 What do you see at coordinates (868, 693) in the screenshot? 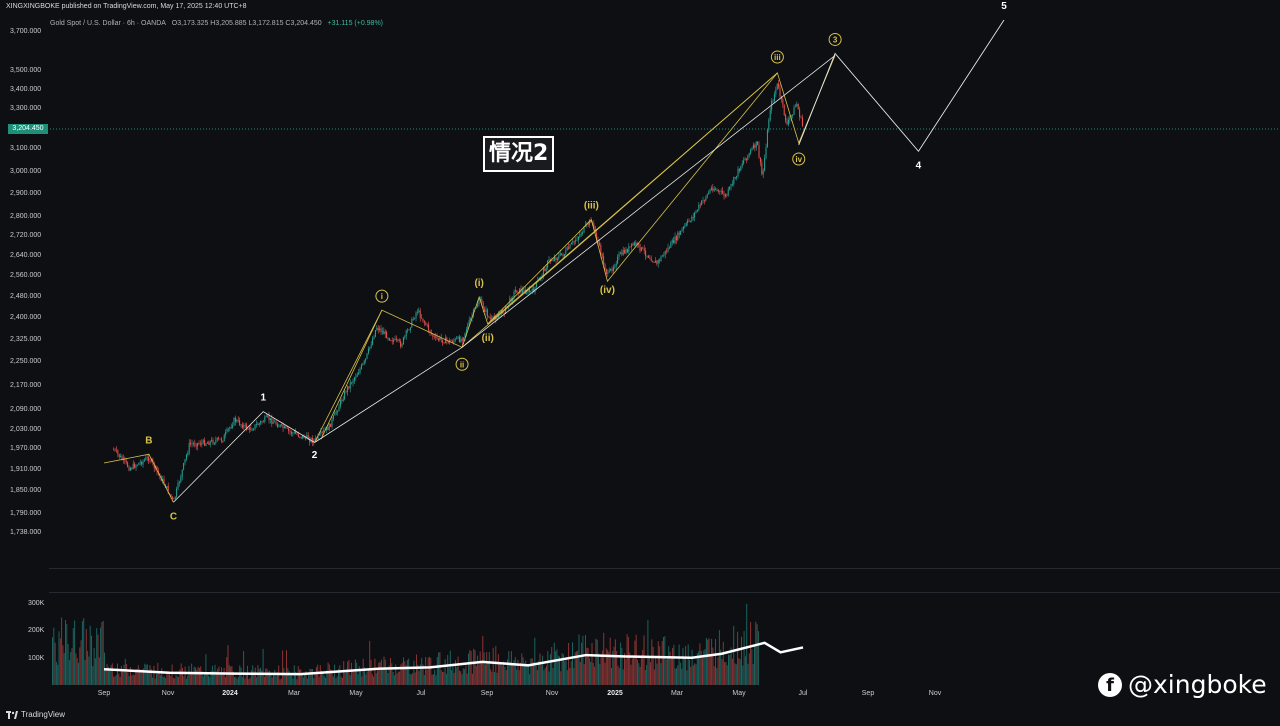
I see `time-tick-label: Sep` at bounding box center [868, 693].